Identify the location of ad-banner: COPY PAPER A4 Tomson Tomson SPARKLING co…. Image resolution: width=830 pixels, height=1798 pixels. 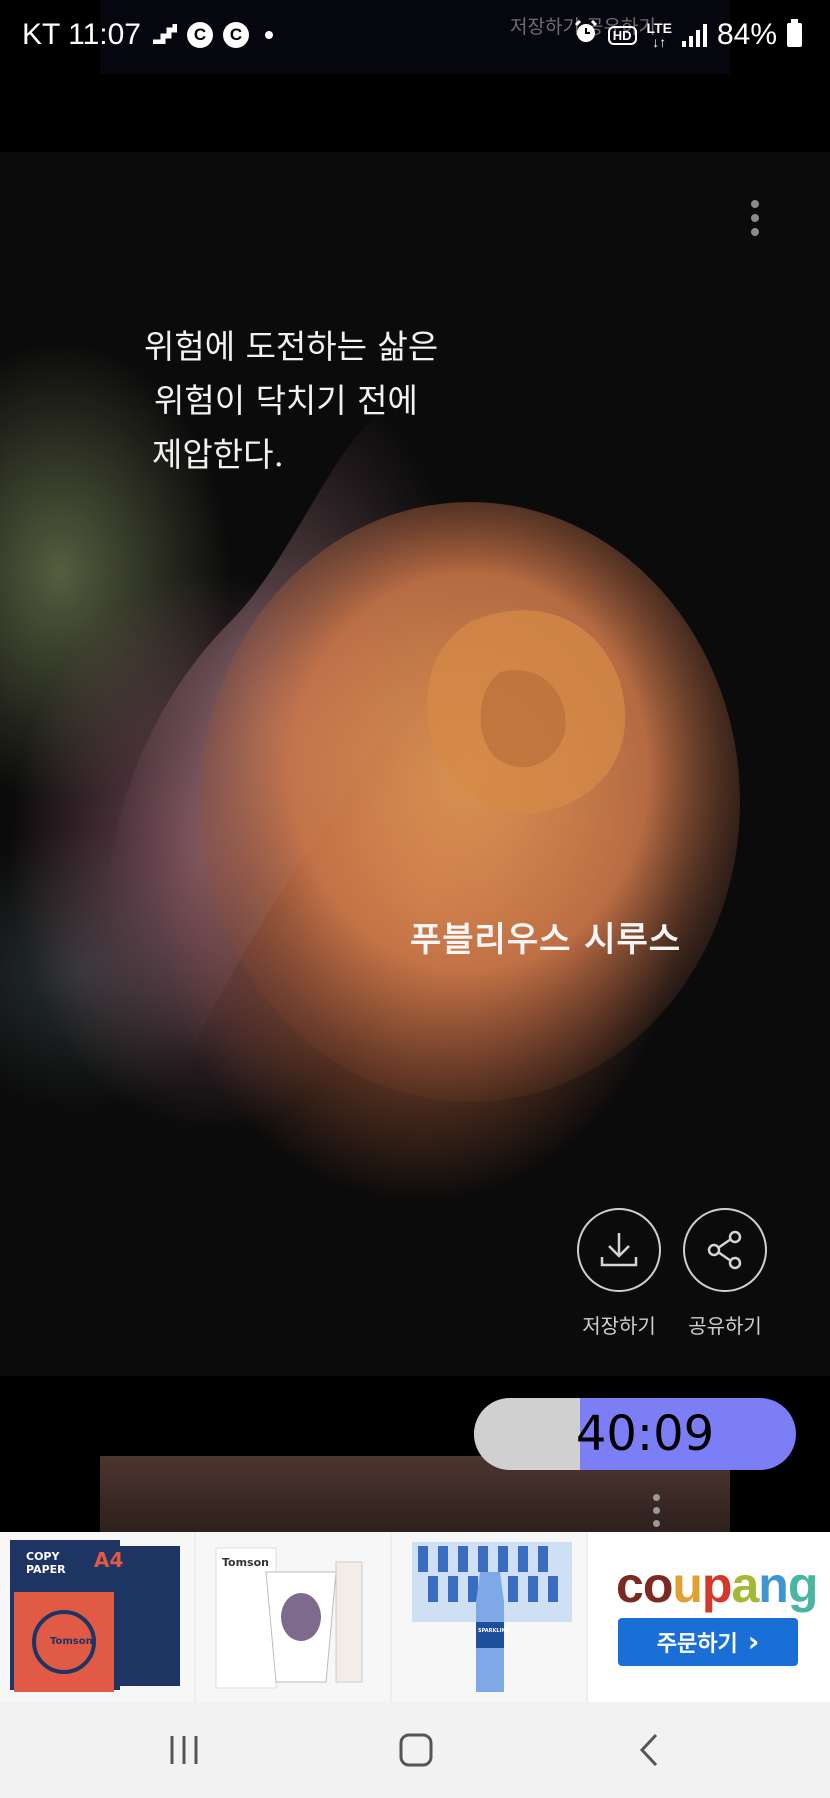
(415, 1617).